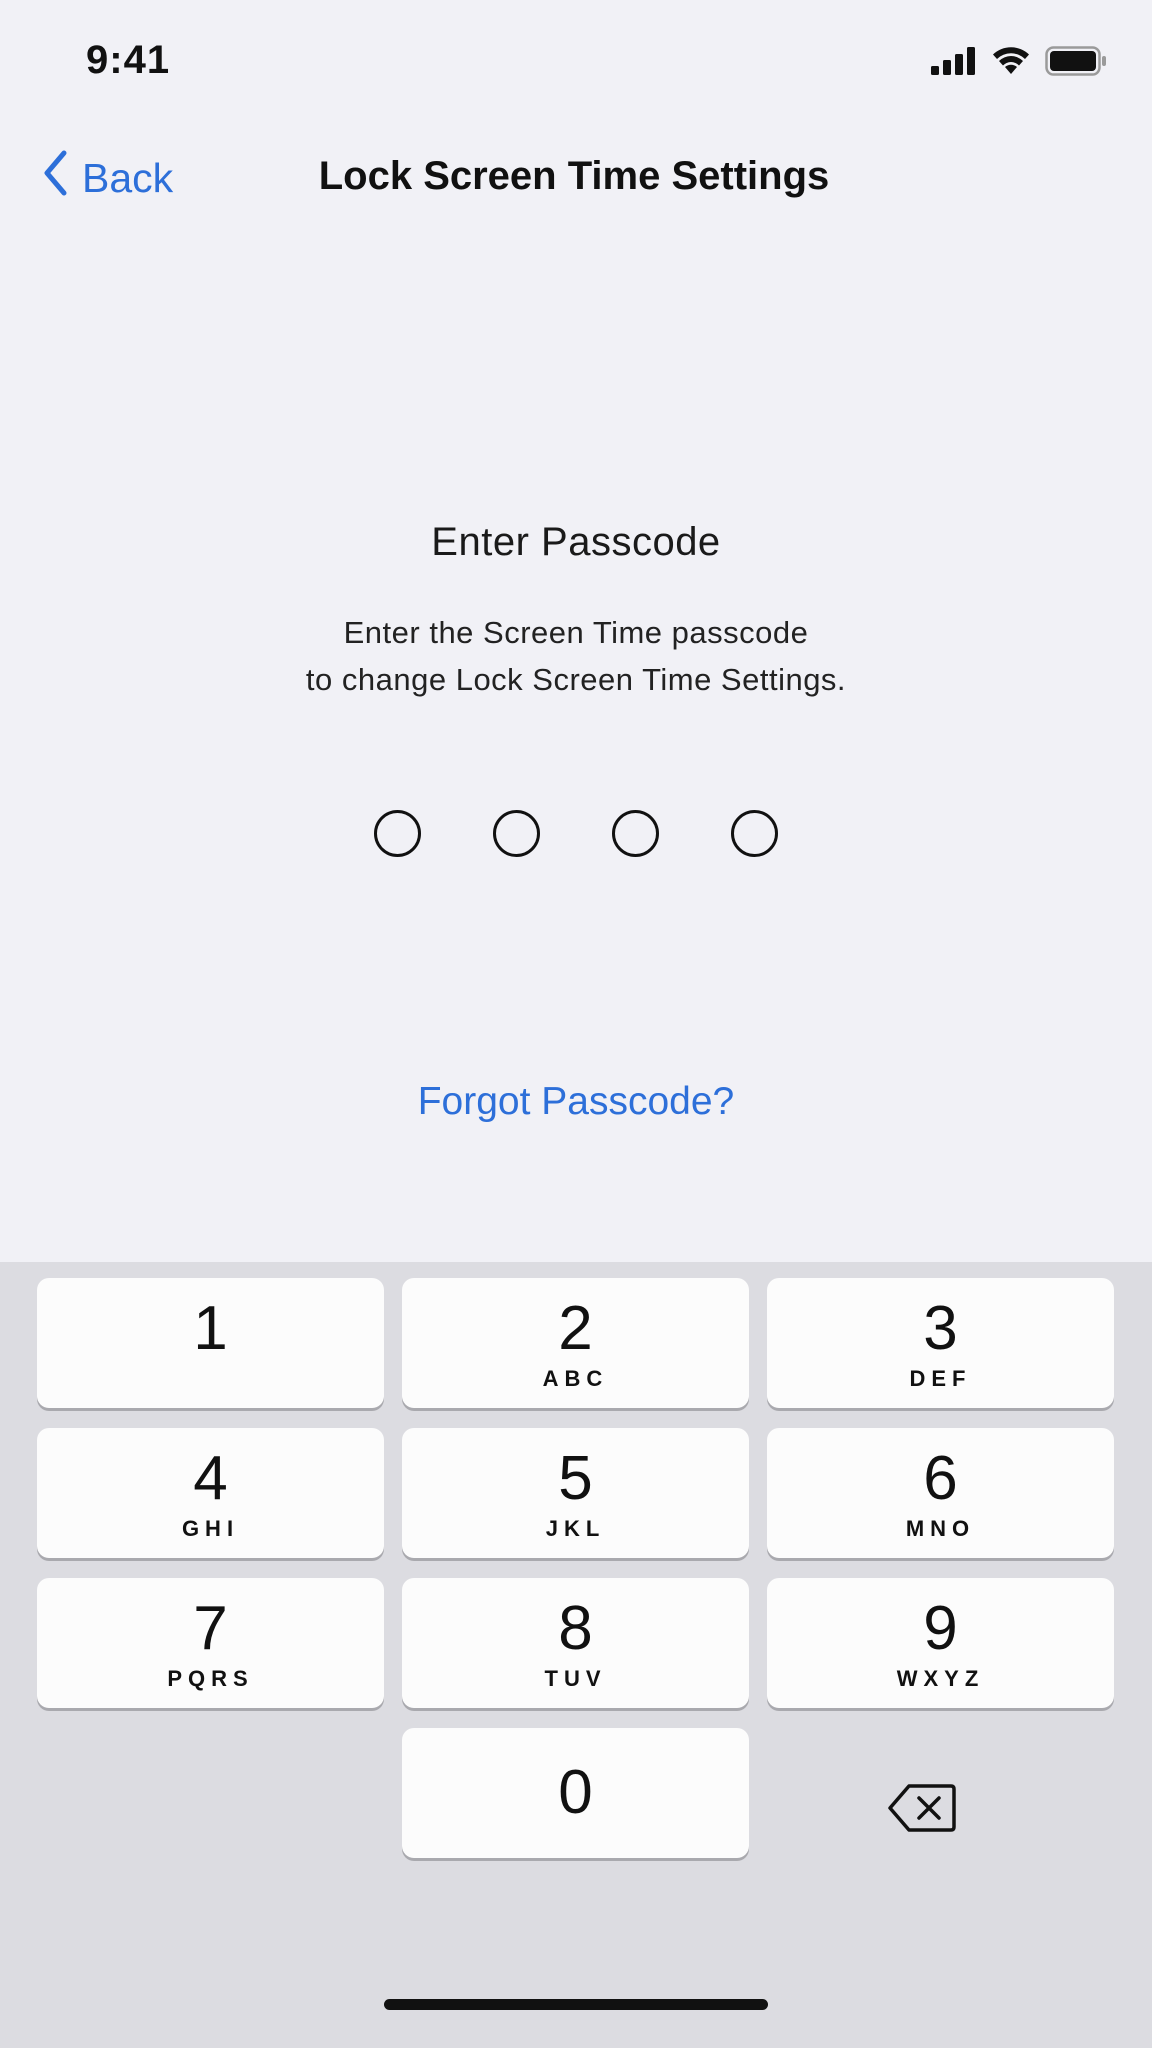 Image resolution: width=1152 pixels, height=2048 pixels. What do you see at coordinates (940, 1478) in the screenshot?
I see `key-digit: 6` at bounding box center [940, 1478].